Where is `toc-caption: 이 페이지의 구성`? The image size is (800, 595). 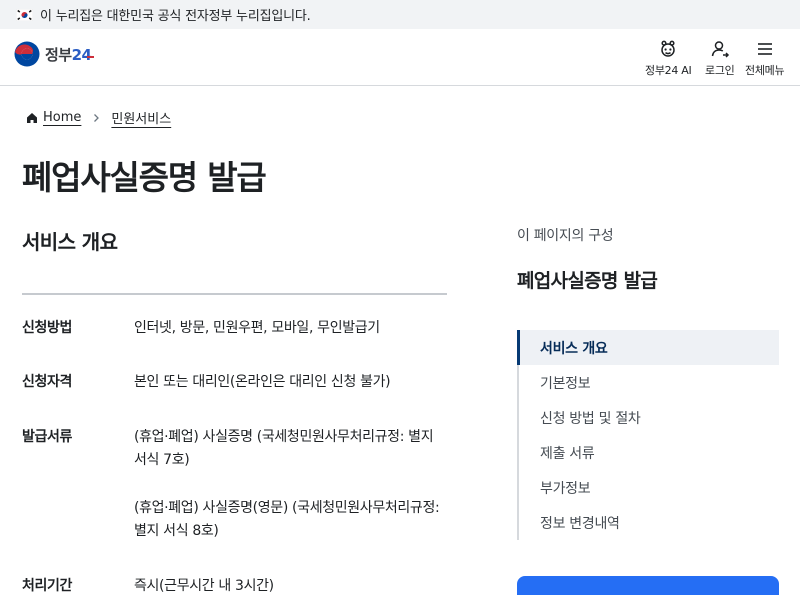
toc-caption: 이 페이지의 구성 is located at coordinates (565, 236).